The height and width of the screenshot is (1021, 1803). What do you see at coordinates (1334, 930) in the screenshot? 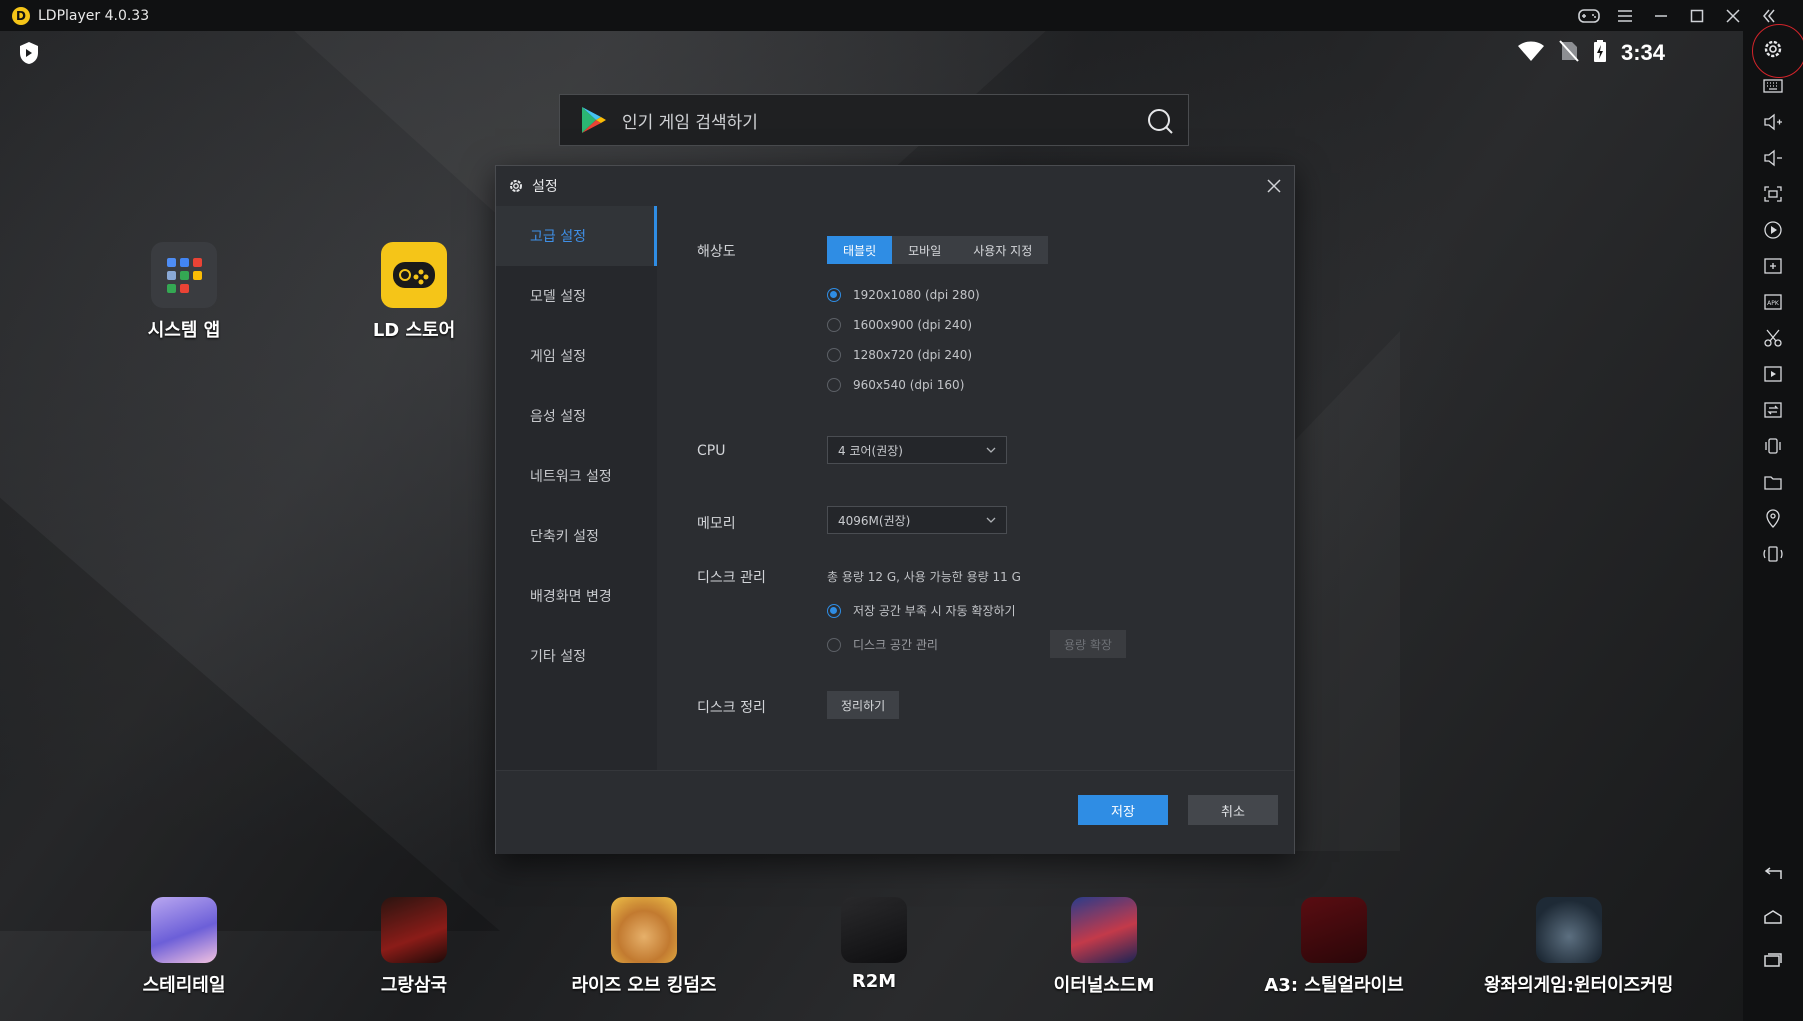
I see `a3-still-alive-icon` at bounding box center [1334, 930].